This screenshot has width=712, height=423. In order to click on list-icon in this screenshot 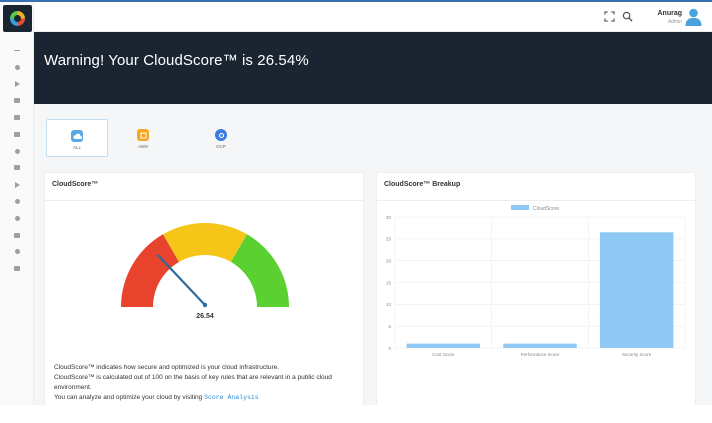, I will do `click(17, 117)`.